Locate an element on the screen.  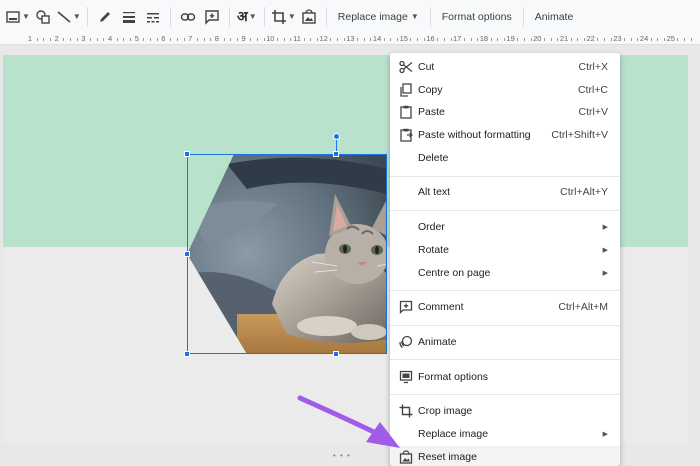
insert-link-button is located at coordinates (188, 17).